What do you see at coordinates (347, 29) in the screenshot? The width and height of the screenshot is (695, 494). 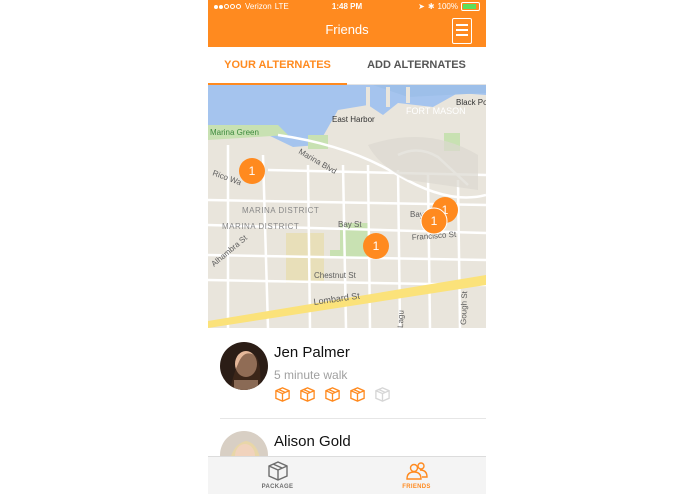 I see `page-title: Friends` at bounding box center [347, 29].